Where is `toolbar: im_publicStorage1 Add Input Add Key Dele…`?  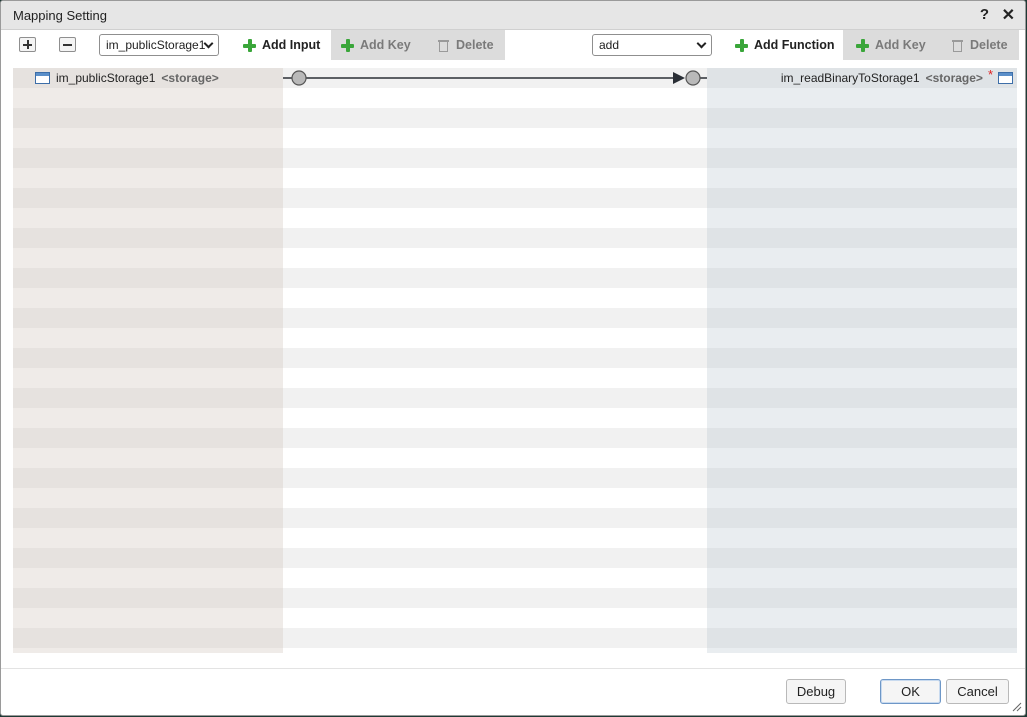 toolbar: im_publicStorage1 Add Input Add Key Dele… is located at coordinates (513, 45).